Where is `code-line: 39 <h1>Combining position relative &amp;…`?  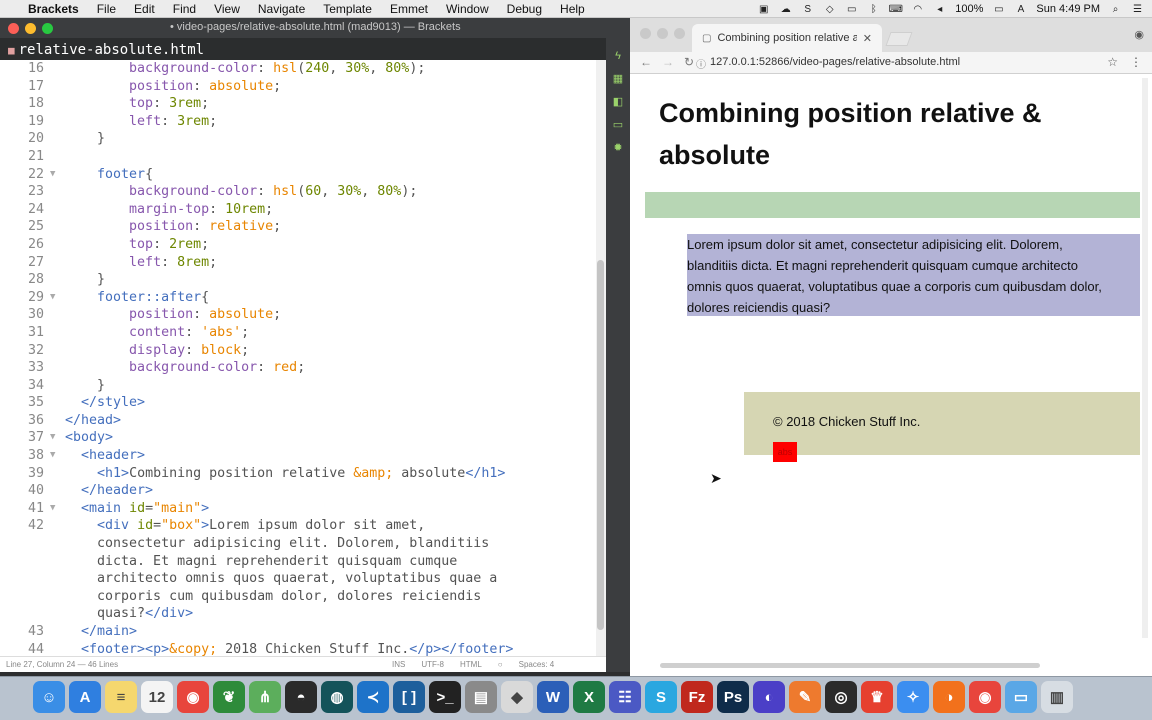 code-line: 39 <h1>Combining position relative &amp;… is located at coordinates (298, 474).